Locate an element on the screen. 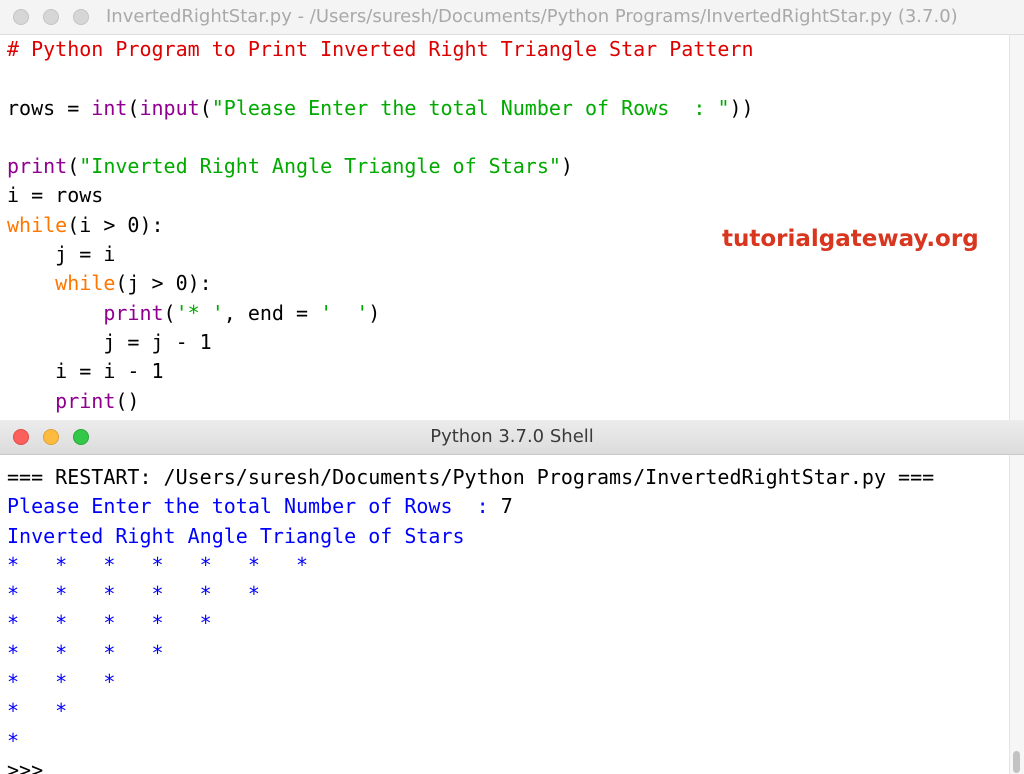  code-token: i = i - 1 is located at coordinates (85, 371).